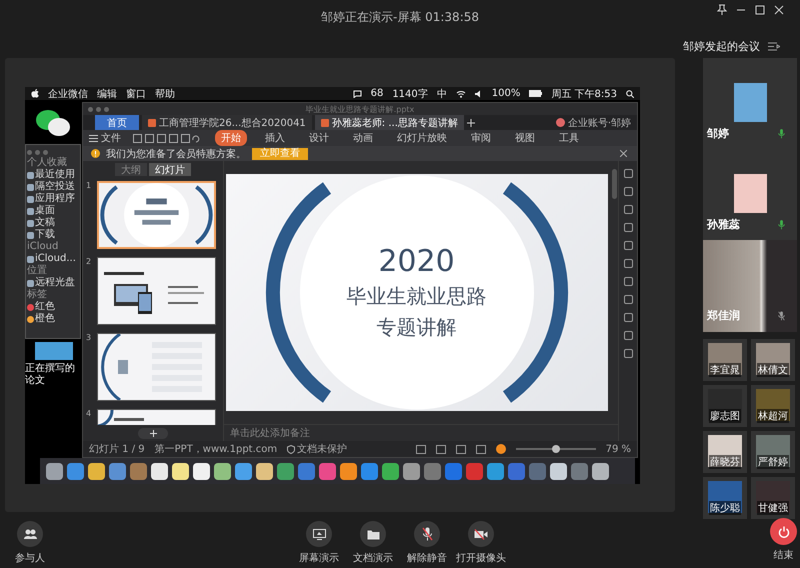 This screenshot has height=568, width=800. Describe the element at coordinates (41, 307) in the screenshot. I see `sidebar-item: 红色` at that location.